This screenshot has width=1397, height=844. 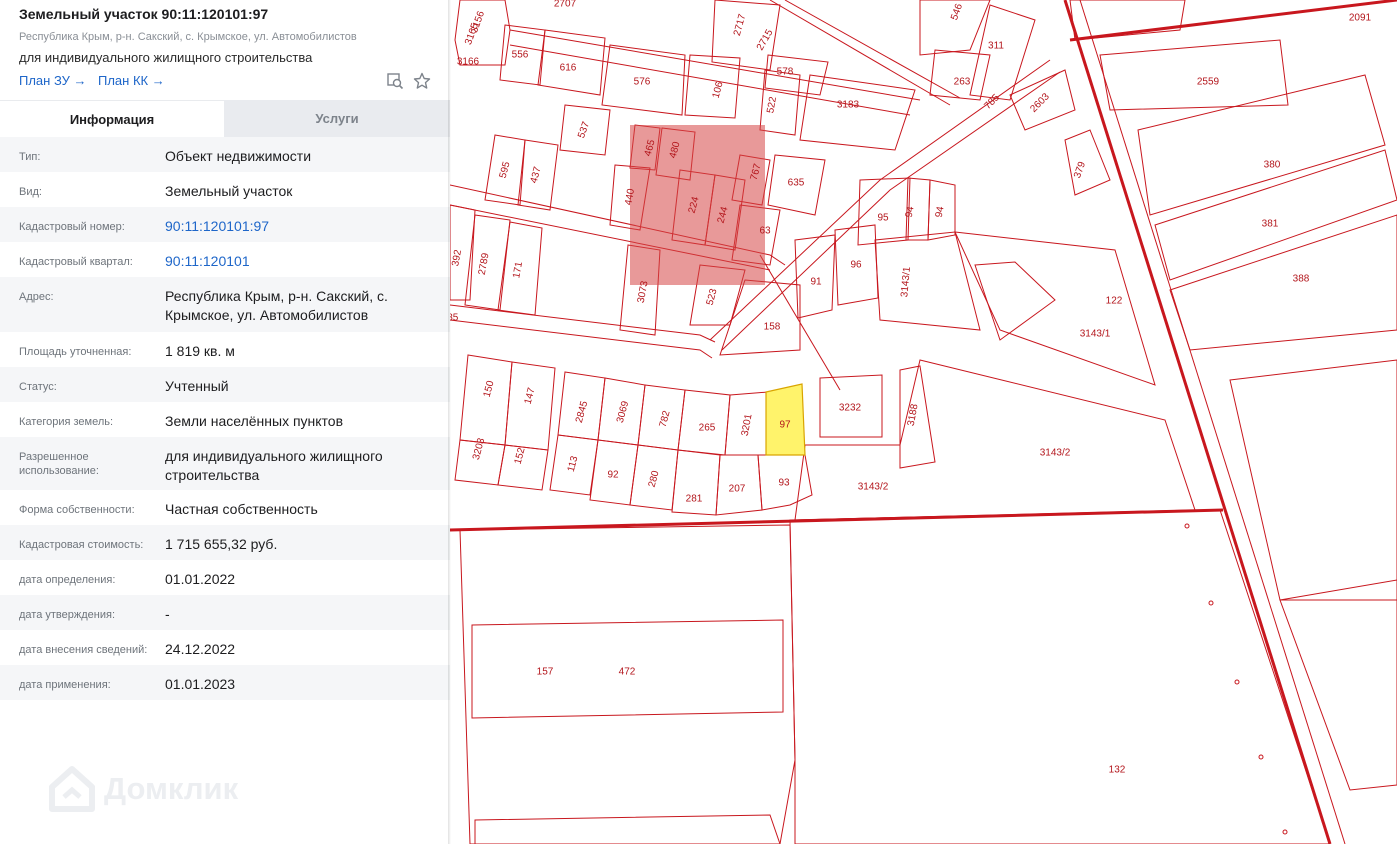 I want to click on property-label: Кадастровый квартал:, so click(x=76, y=262).